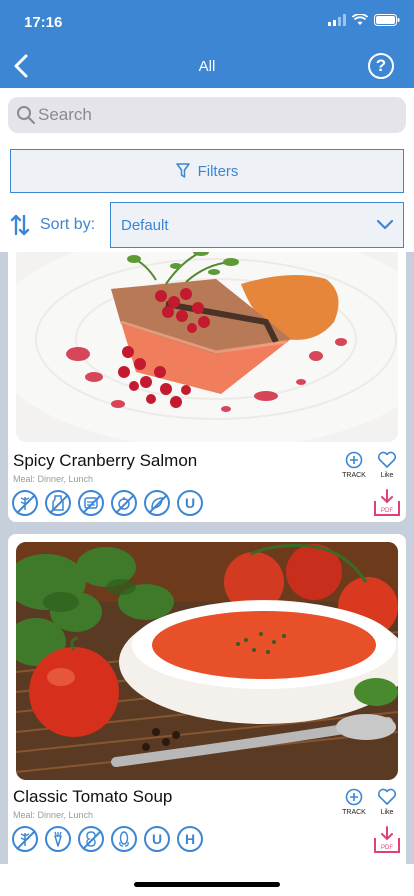 The image size is (414, 896). I want to click on carrot-icon, so click(58, 839).